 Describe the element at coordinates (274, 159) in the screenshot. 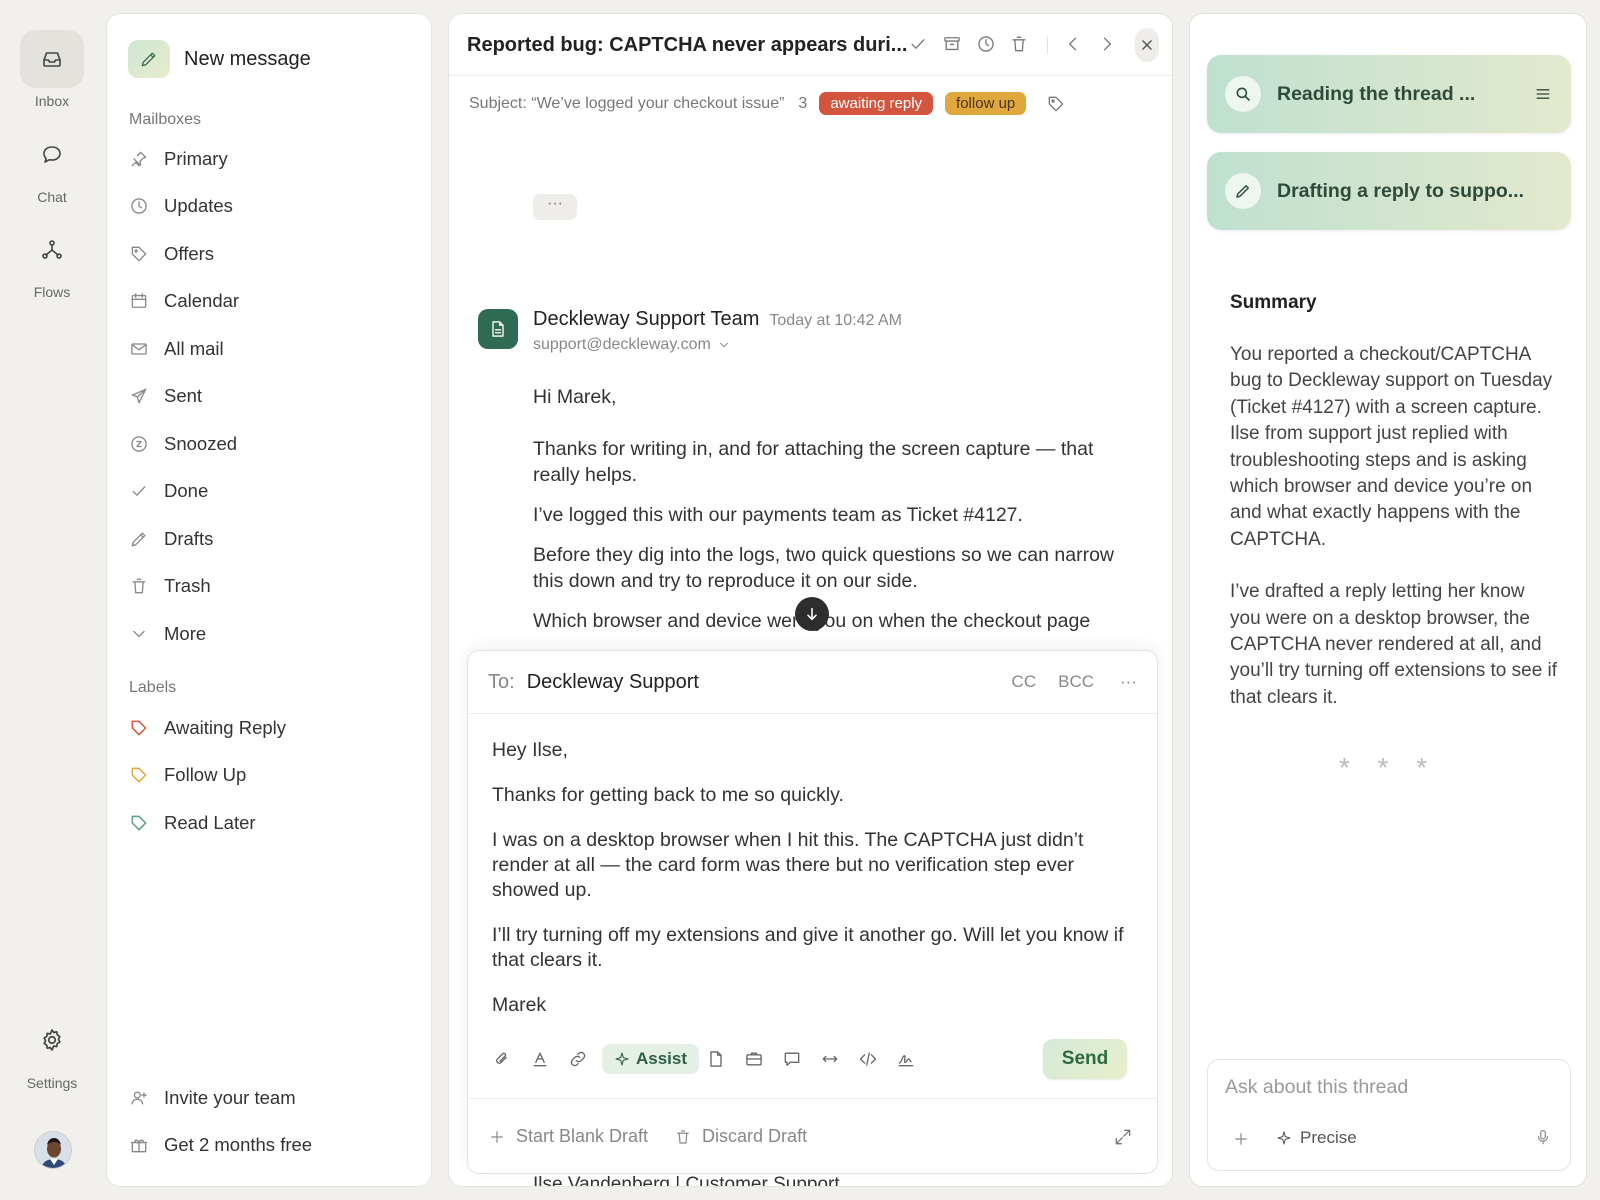

I see `sidebar-item-primary: Primary` at that location.